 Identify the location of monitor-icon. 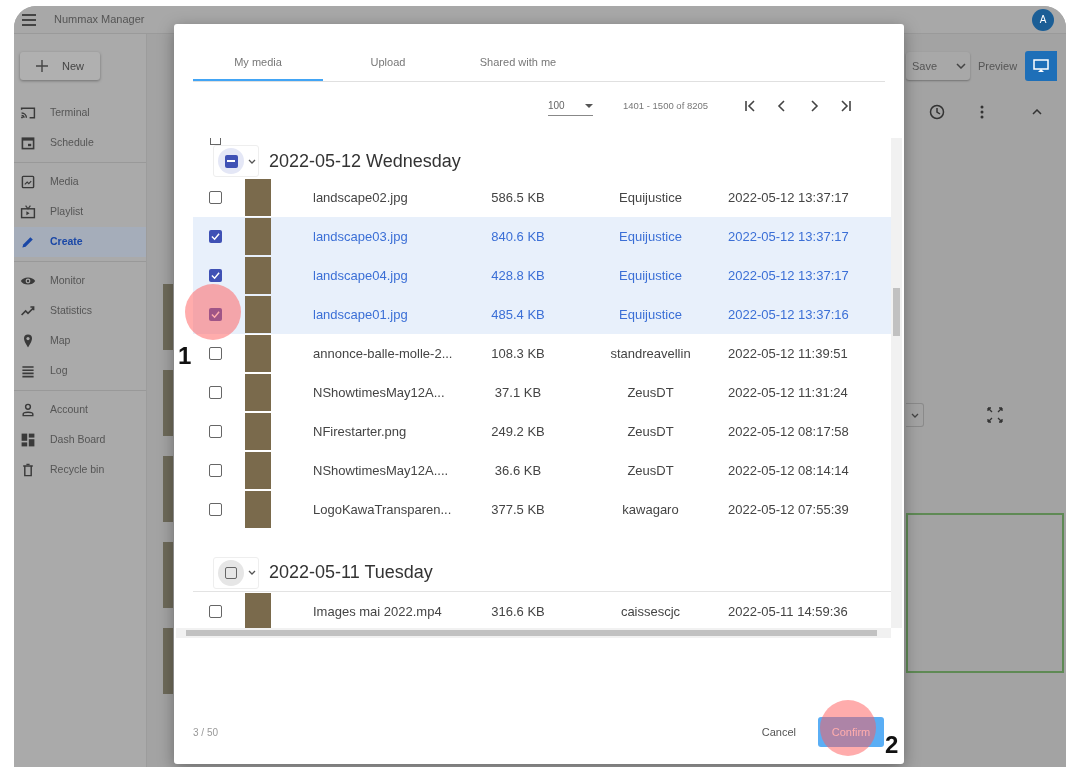
(1041, 66).